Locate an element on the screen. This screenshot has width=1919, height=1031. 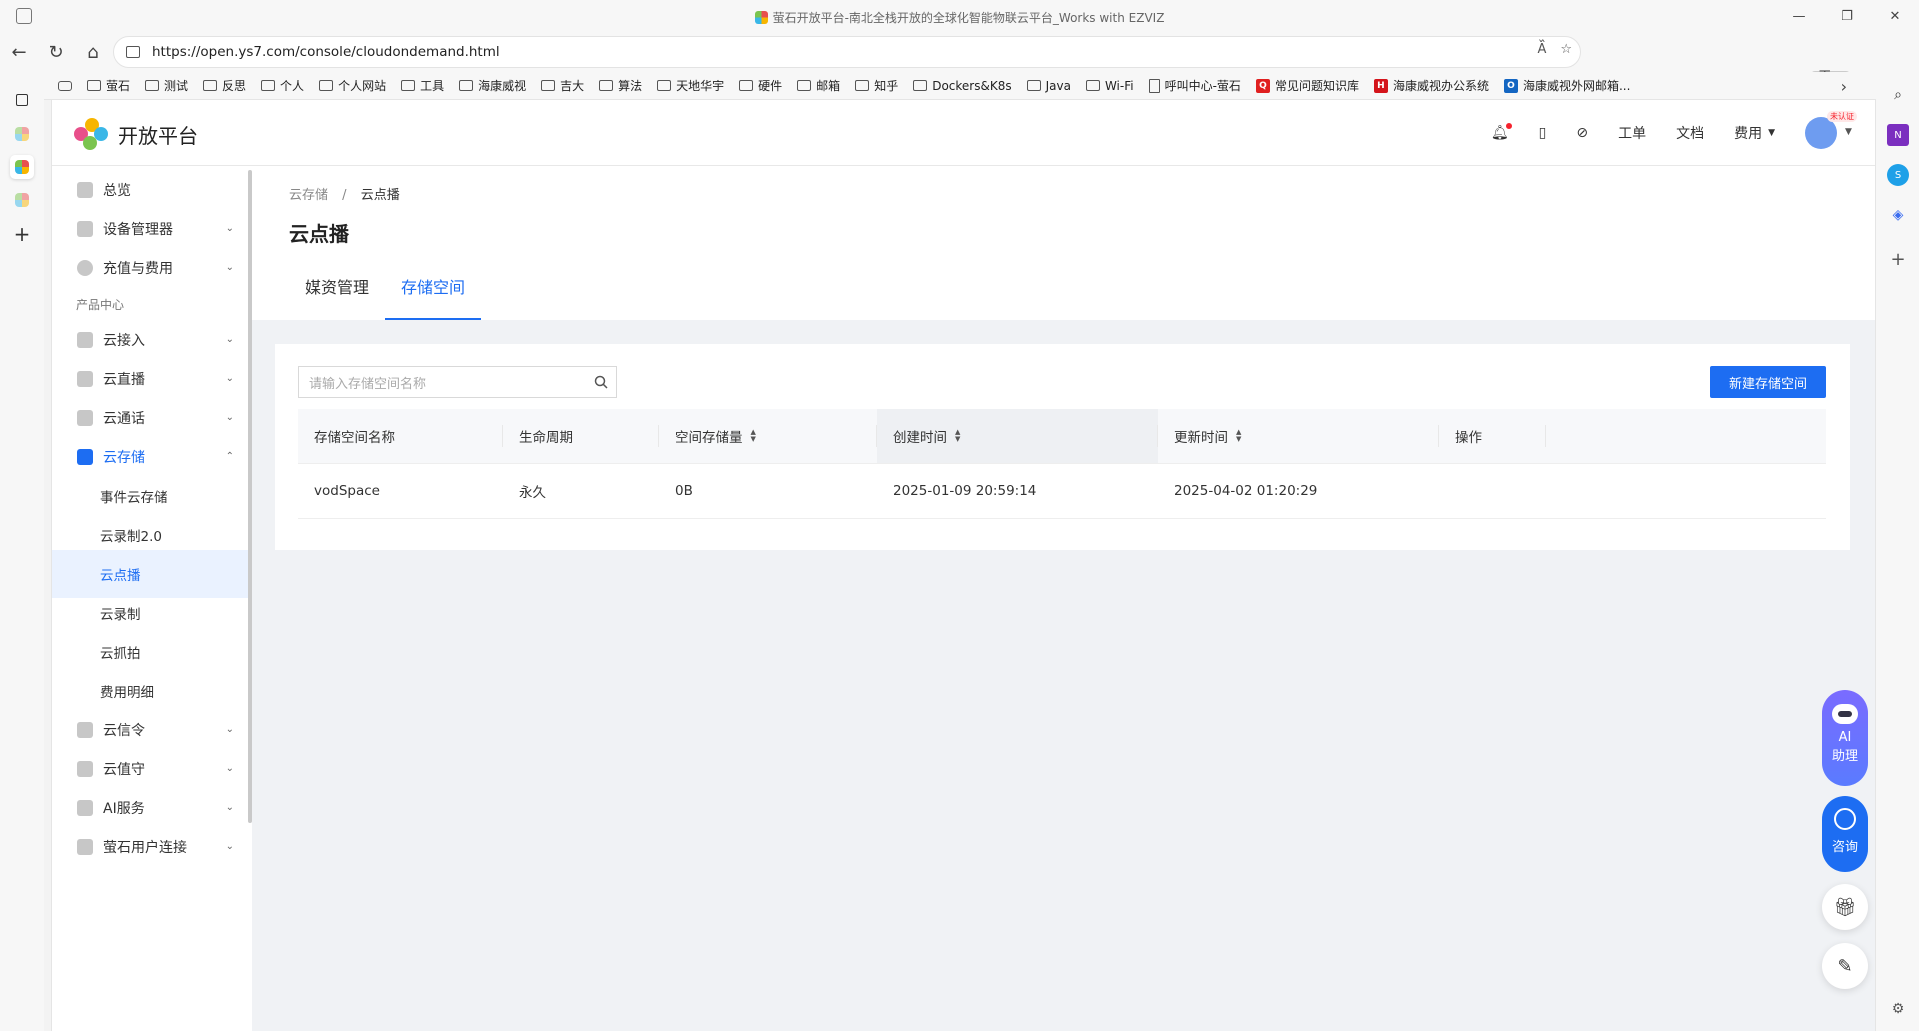
search-icon is located at coordinates (601, 382).